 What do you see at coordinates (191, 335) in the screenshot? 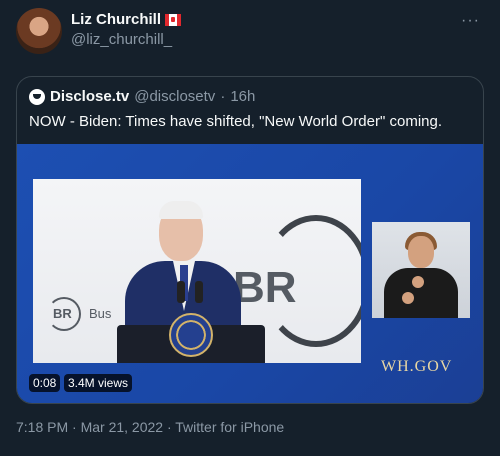
I see `presidential-seal-icon` at bounding box center [191, 335].